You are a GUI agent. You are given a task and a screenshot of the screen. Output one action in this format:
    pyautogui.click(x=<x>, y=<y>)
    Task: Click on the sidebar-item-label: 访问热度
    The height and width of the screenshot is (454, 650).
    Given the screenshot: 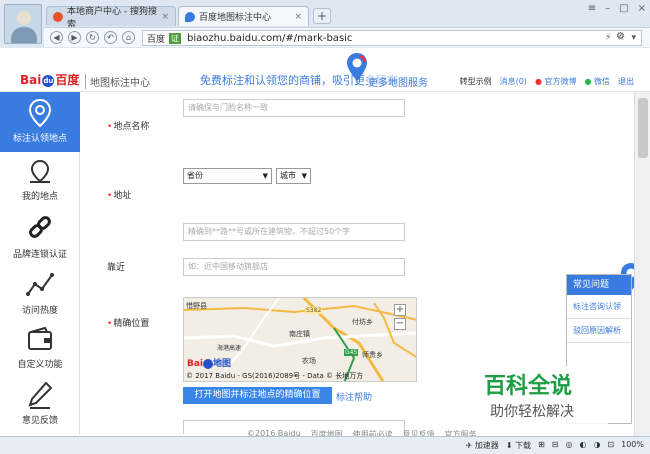 What is the action you would take?
    pyautogui.click(x=39, y=311)
    